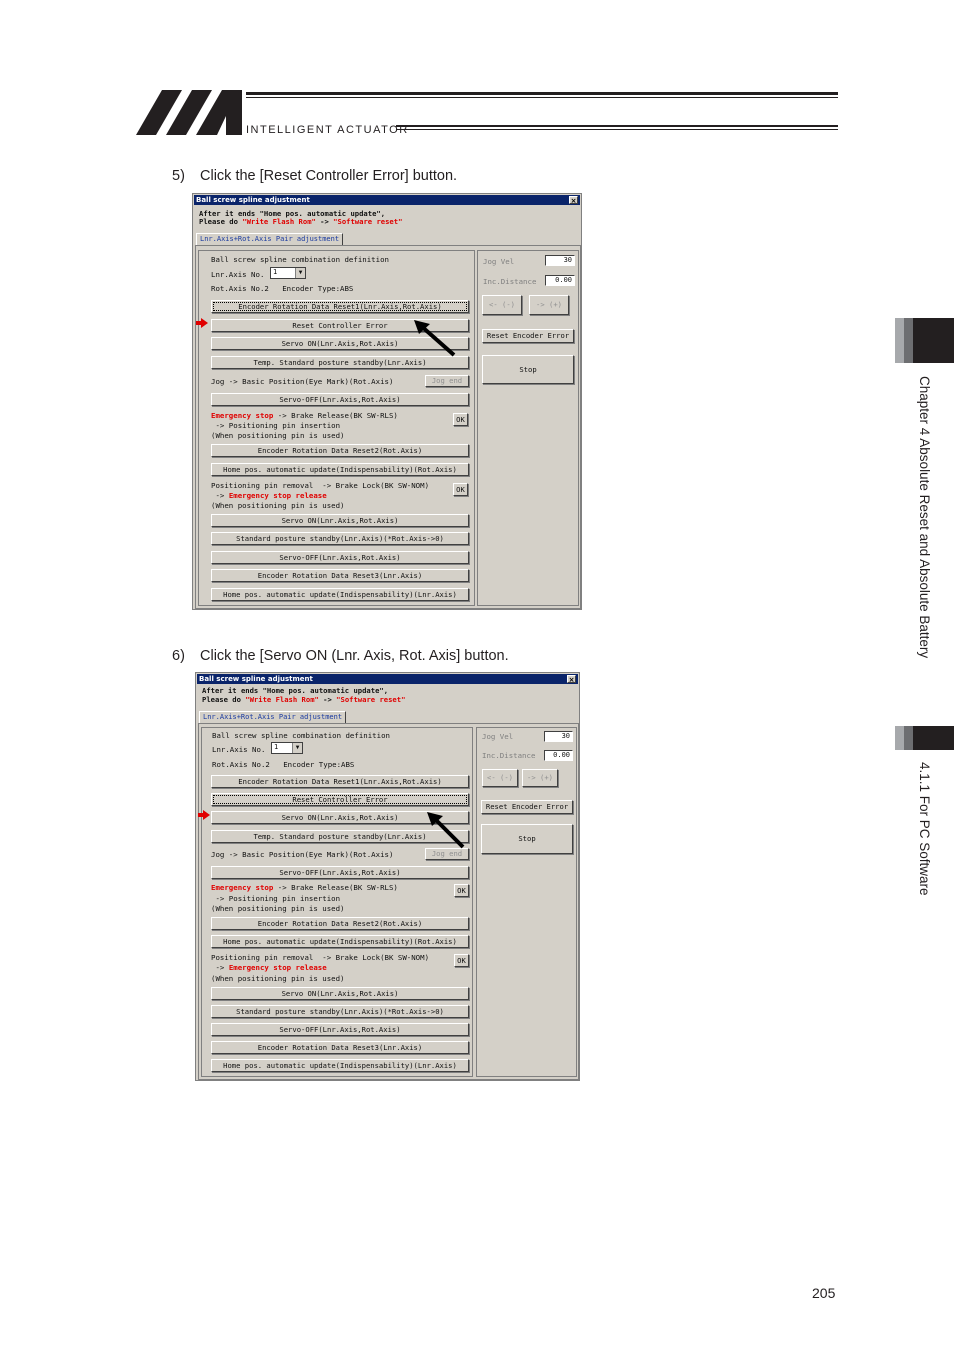 This screenshot has height=1350, width=954. What do you see at coordinates (924, 340) in the screenshot?
I see `sidebar-chapter-tab` at bounding box center [924, 340].